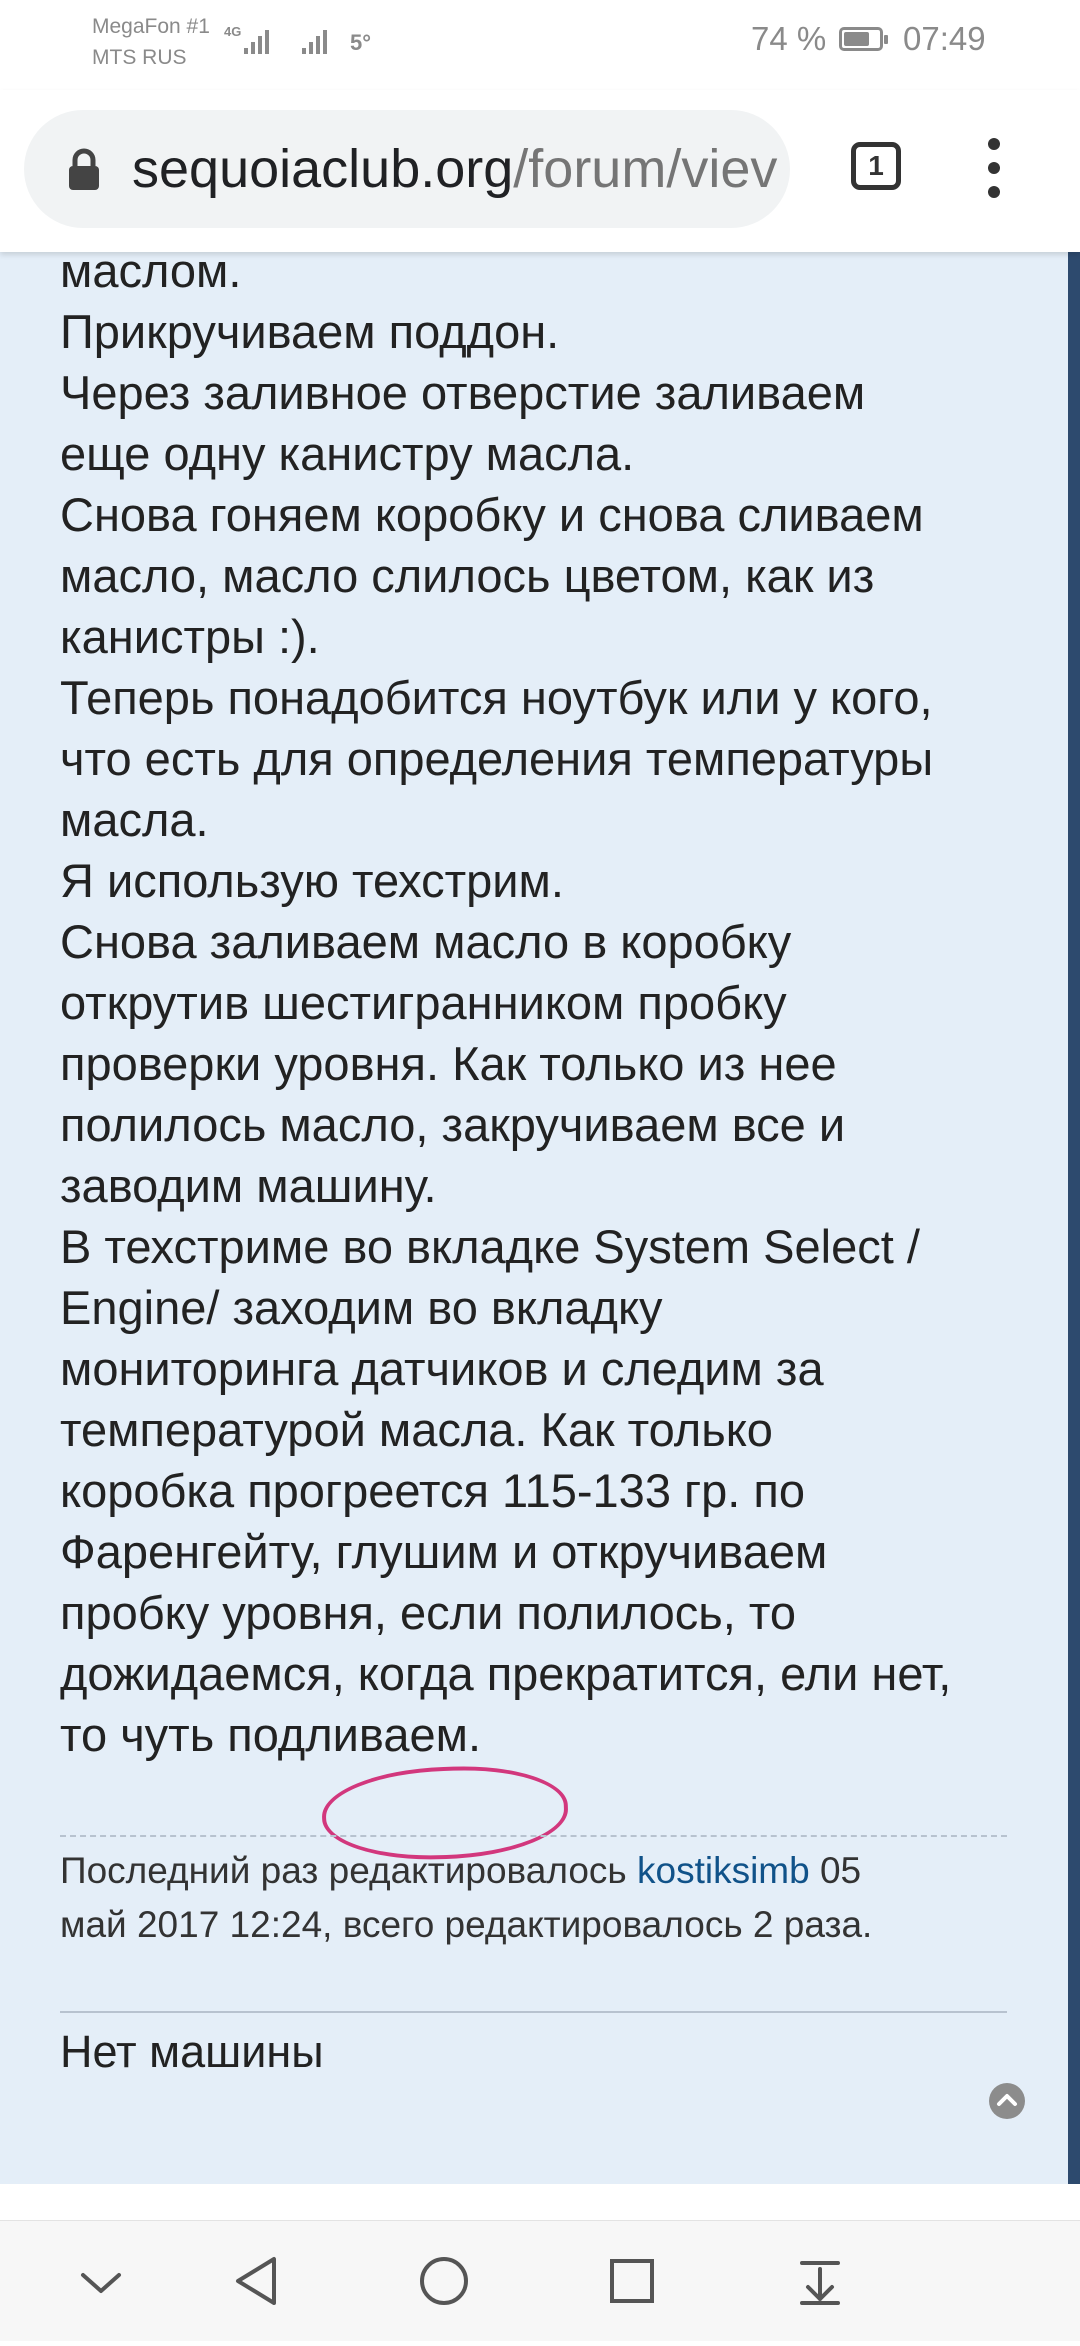 The width and height of the screenshot is (1080, 2346). What do you see at coordinates (540, 2202) in the screenshot?
I see `page-bottom-gap` at bounding box center [540, 2202].